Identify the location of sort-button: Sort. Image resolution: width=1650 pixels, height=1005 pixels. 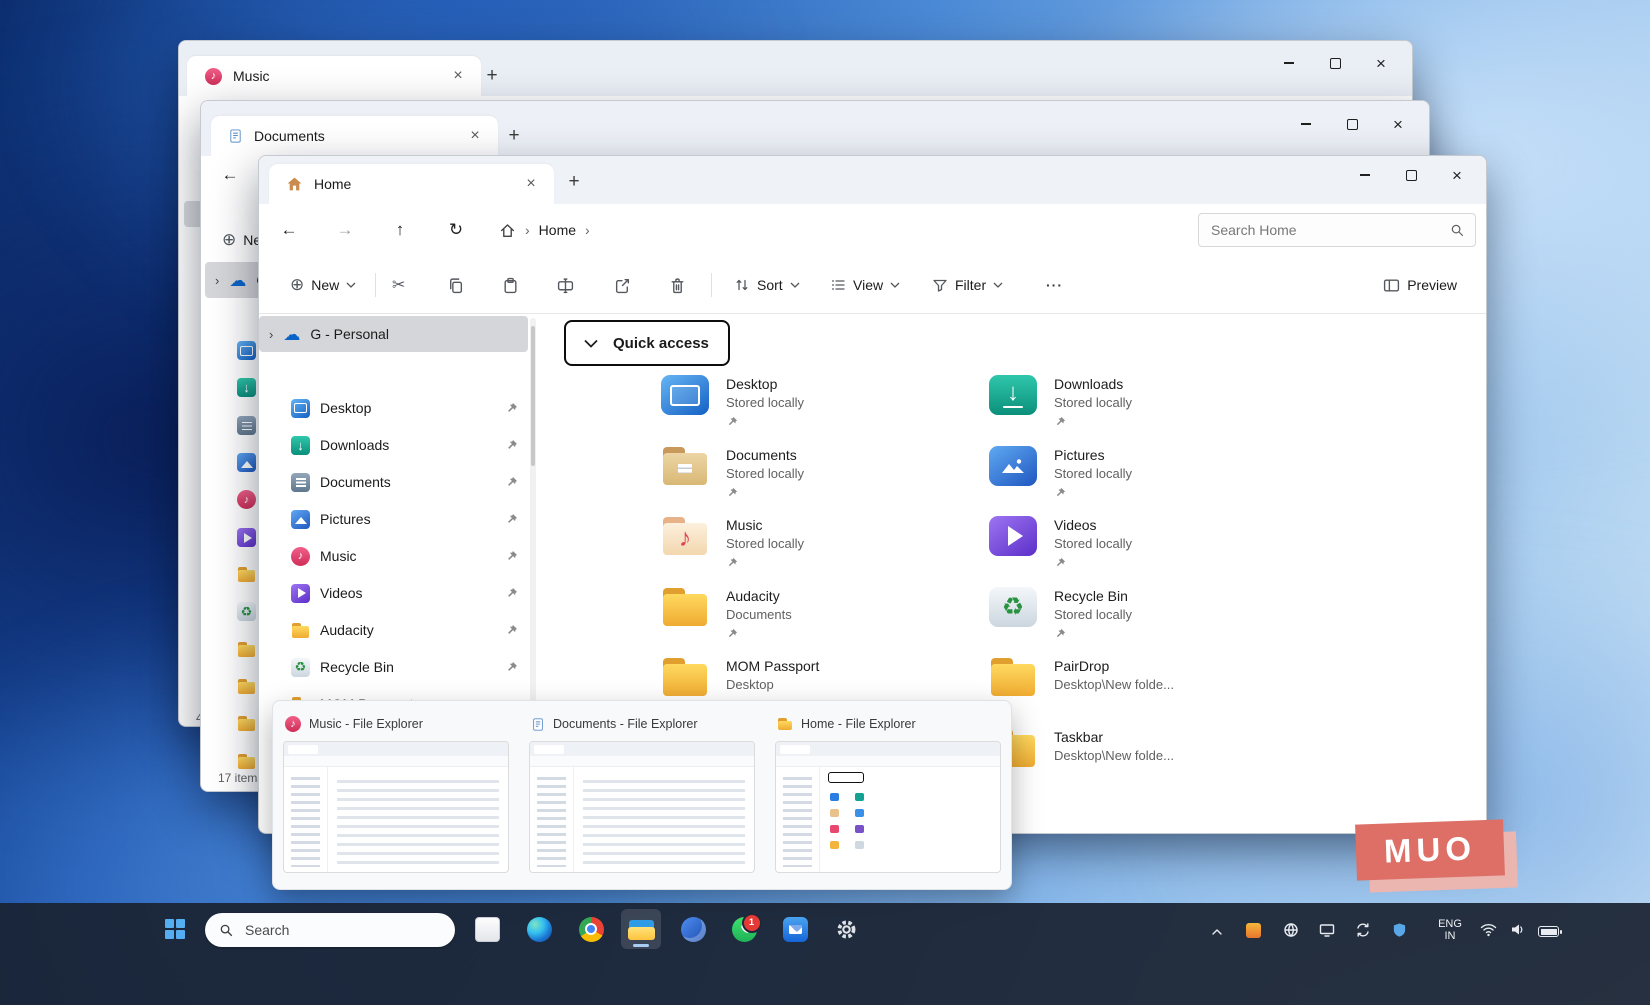
(767, 285).